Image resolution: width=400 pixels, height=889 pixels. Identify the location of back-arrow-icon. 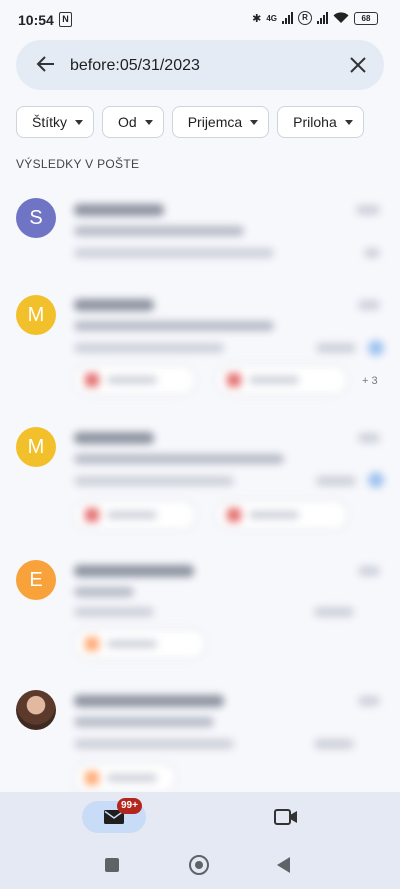
(46, 64).